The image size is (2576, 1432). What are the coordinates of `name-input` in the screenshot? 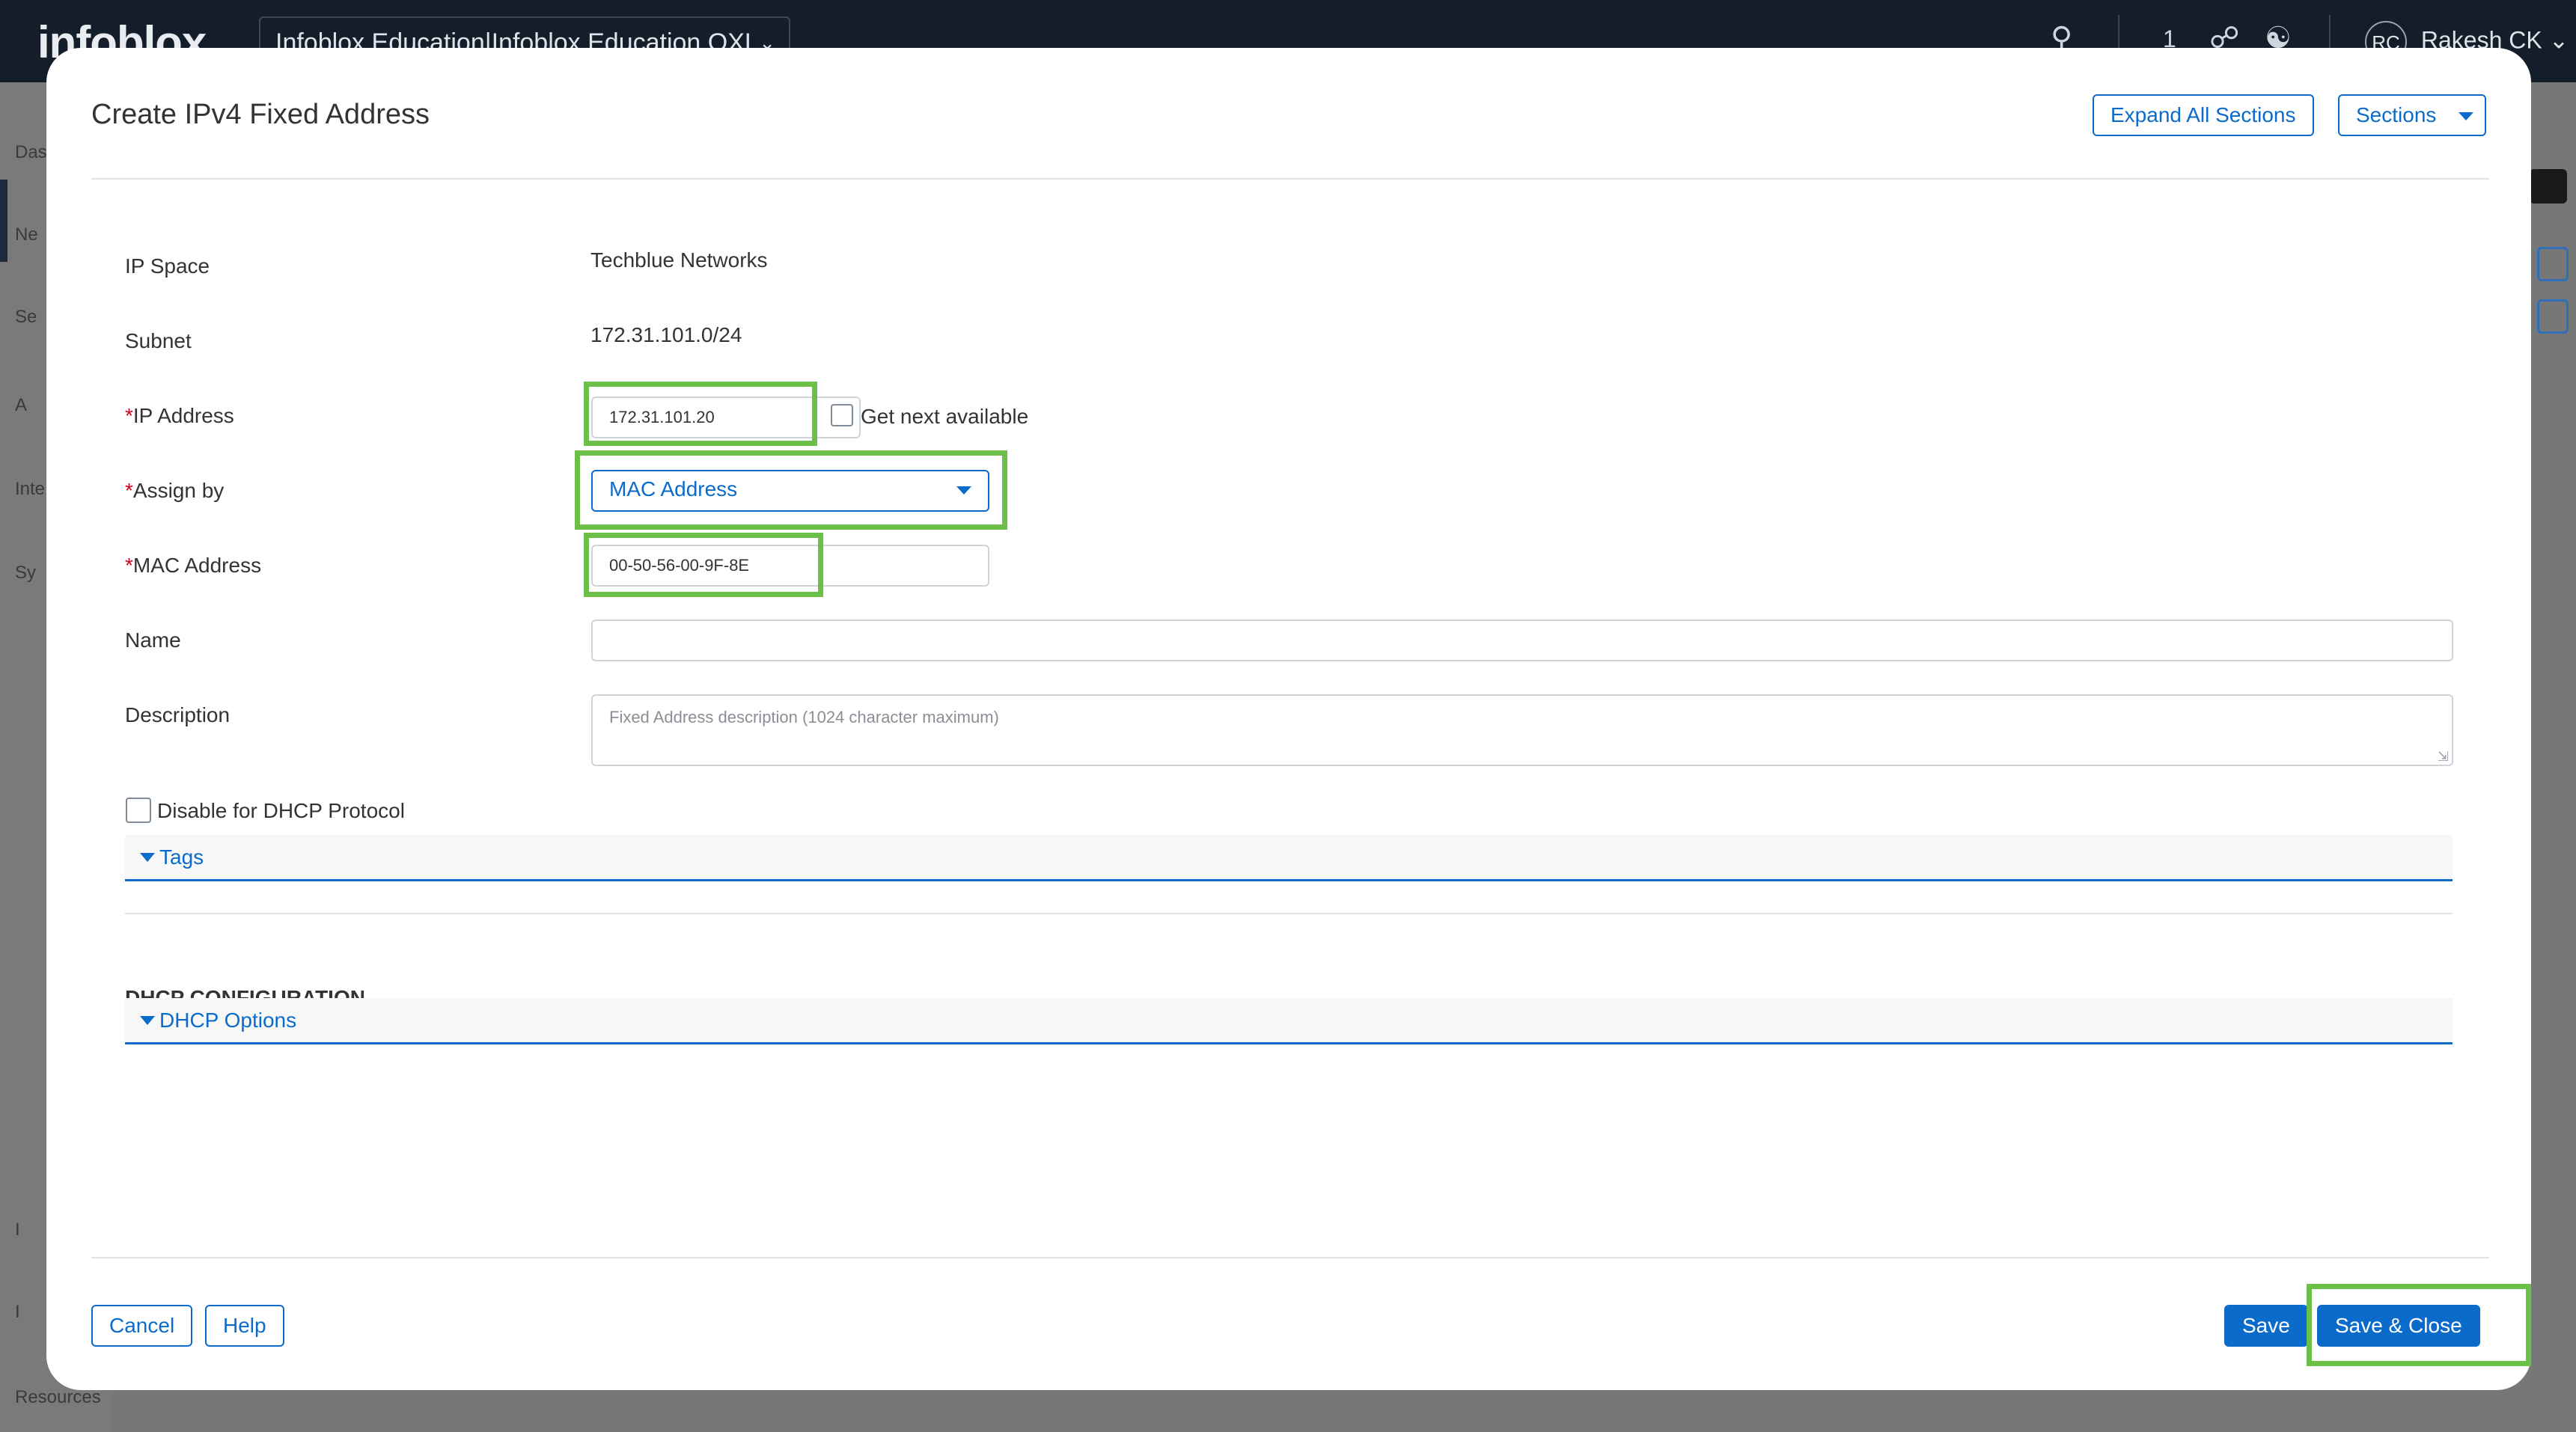 It's located at (1522, 640).